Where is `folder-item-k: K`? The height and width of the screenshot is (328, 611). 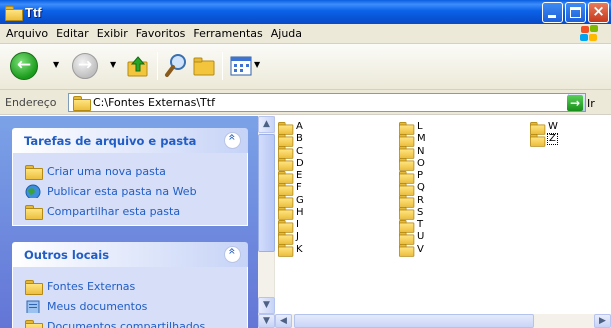 folder-item-k: K is located at coordinates (333, 250).